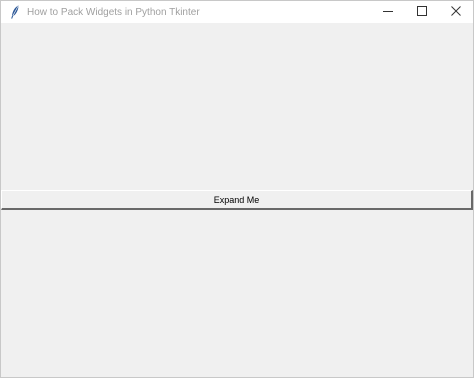  I want to click on window-controls, so click(422, 12).